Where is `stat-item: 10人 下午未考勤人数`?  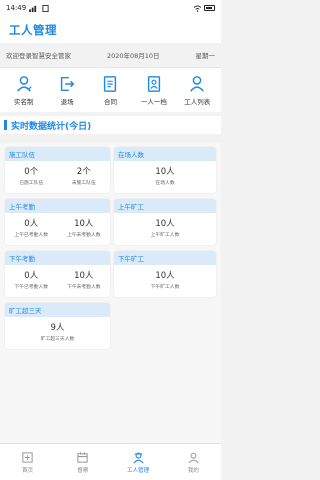
stat-item: 10人 下午未考勤人数 is located at coordinates (84, 279).